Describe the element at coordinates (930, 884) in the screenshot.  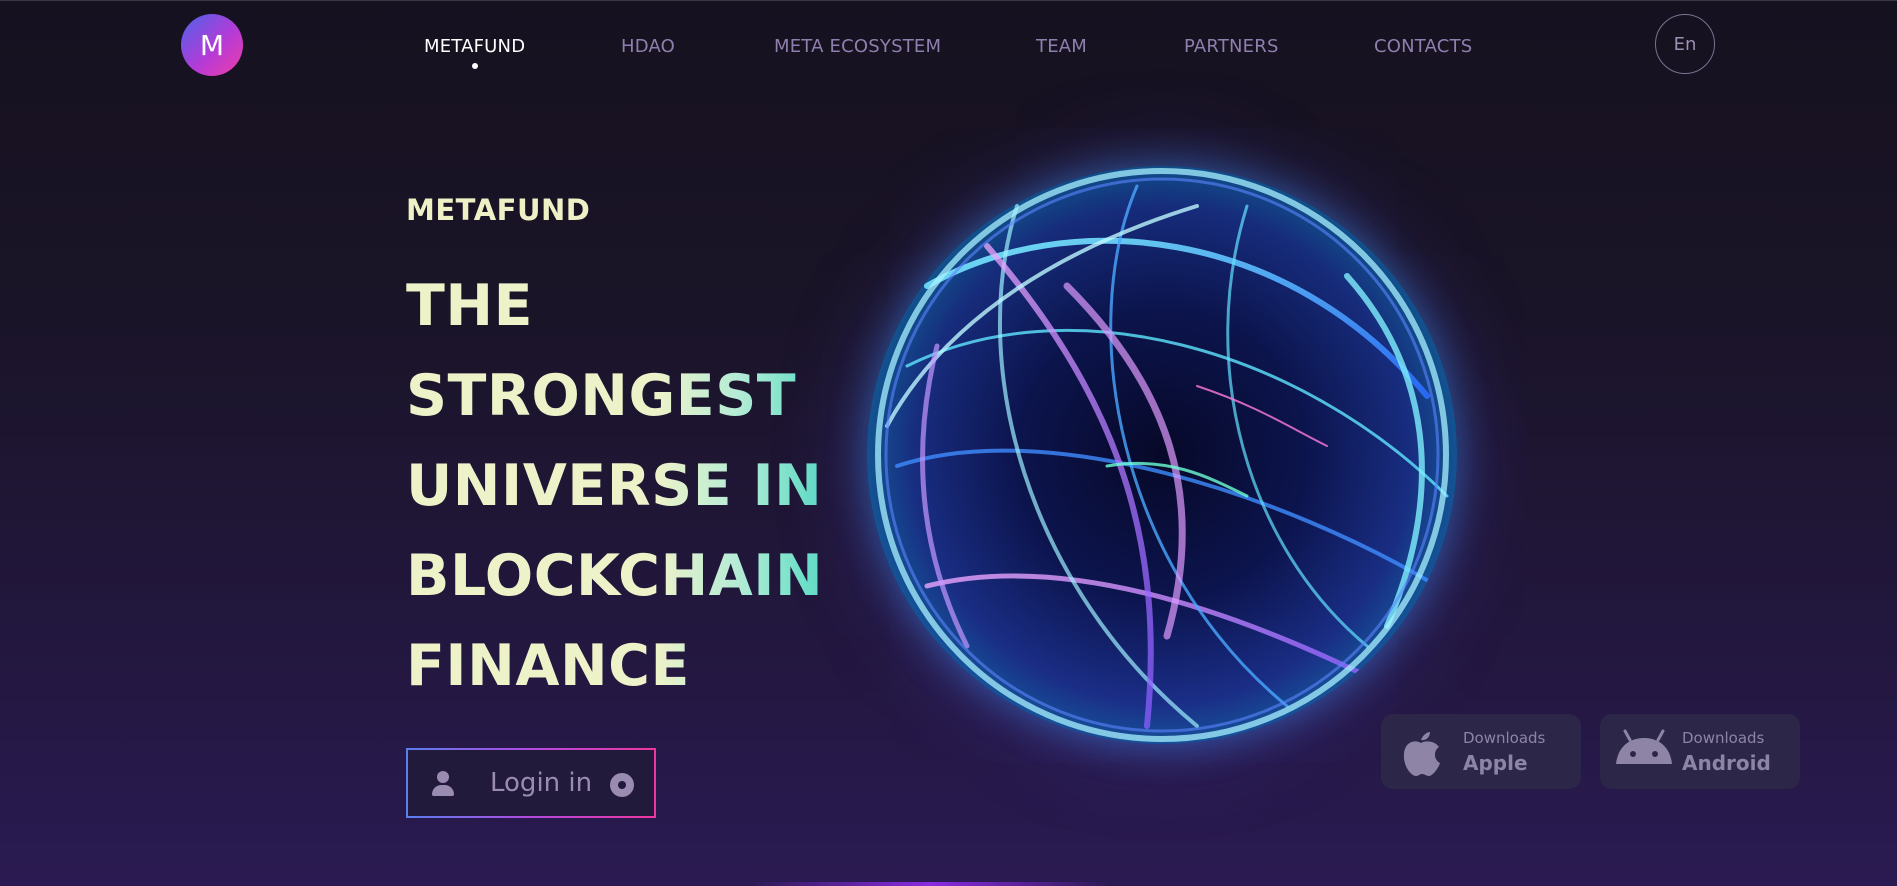
I see `bottom-glow` at that location.